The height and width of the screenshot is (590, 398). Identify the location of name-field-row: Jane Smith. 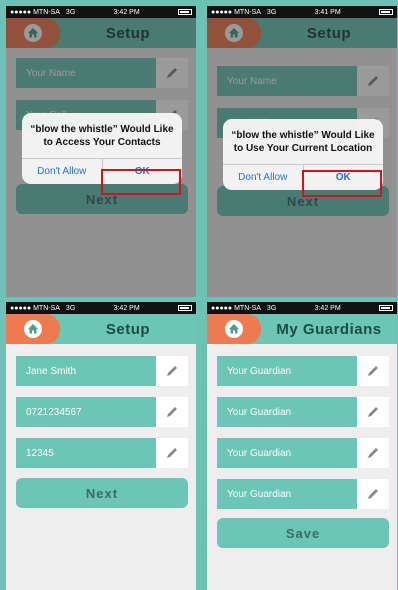
(102, 371).